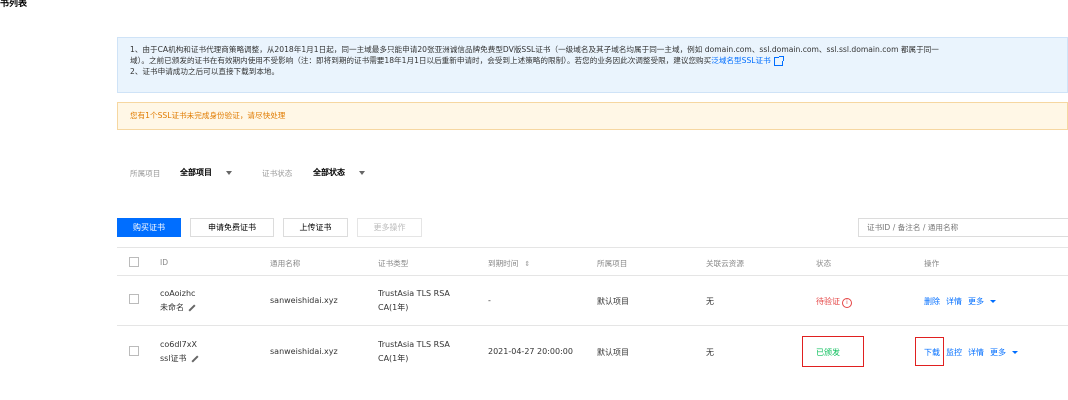  I want to click on cert-remark: ssl证书, so click(179, 358).